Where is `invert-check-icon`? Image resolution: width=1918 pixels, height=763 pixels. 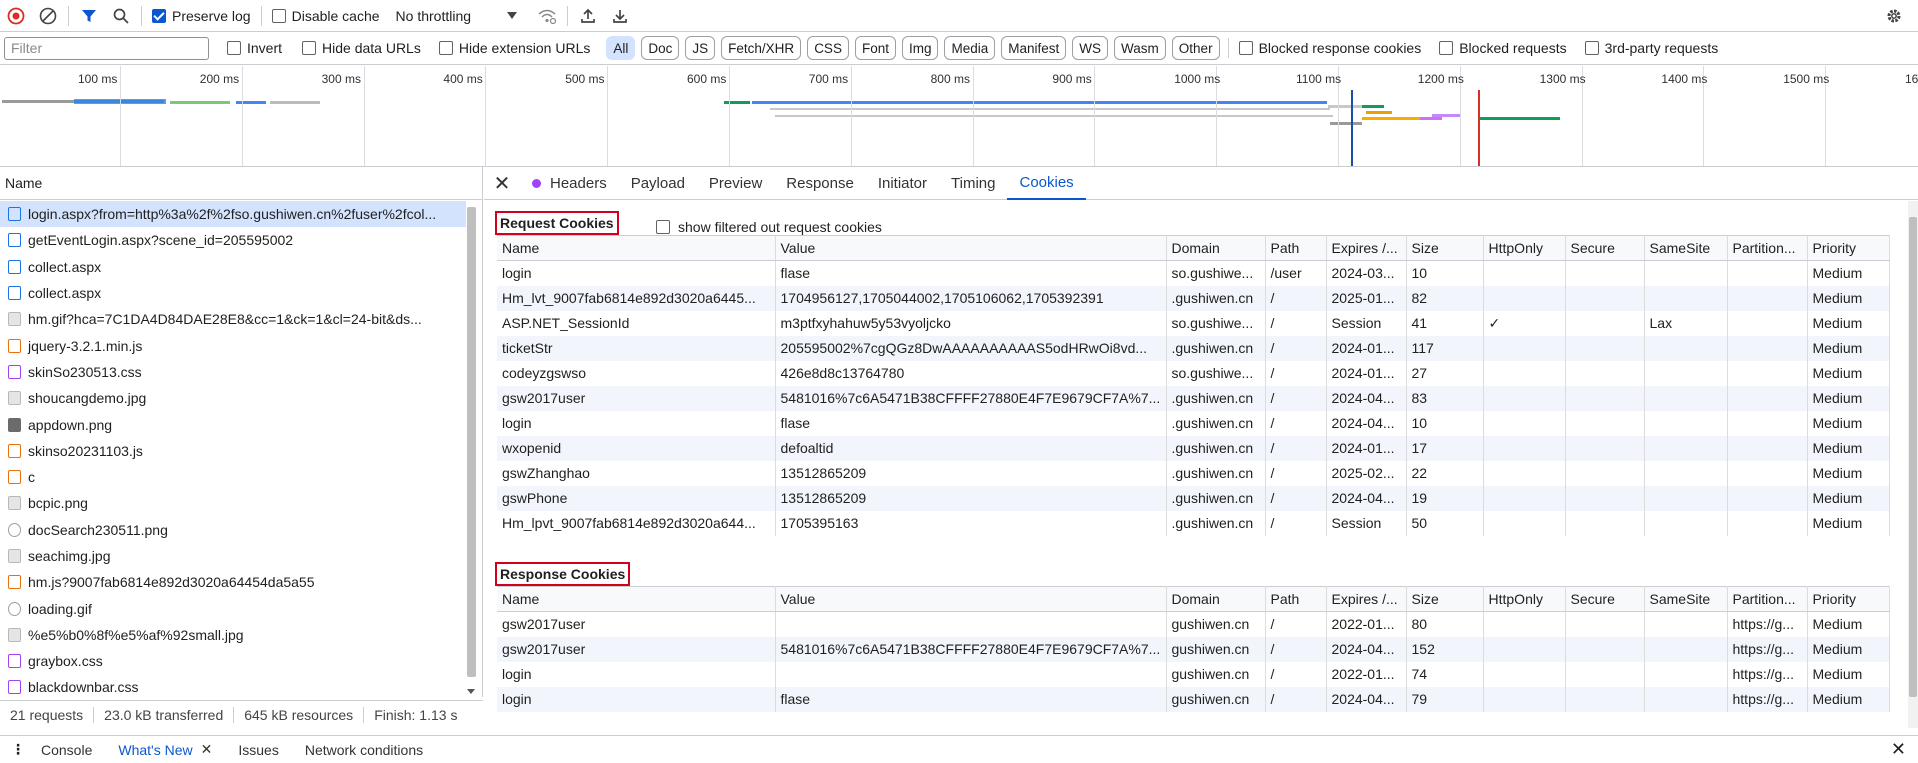 invert-check-icon is located at coordinates (234, 48).